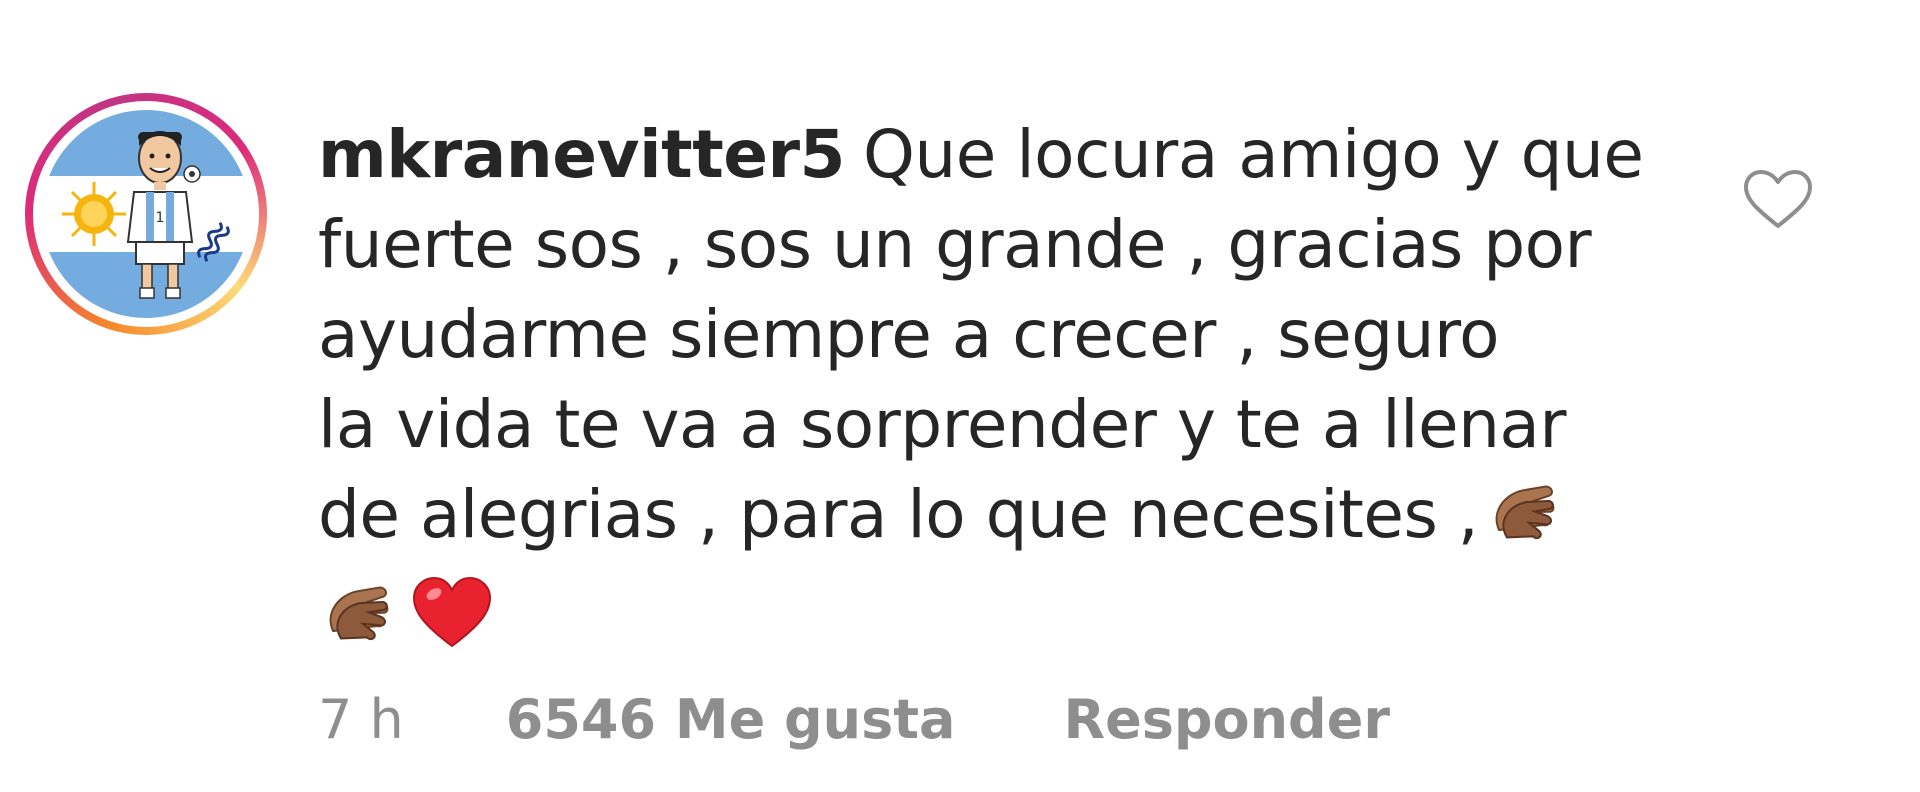  What do you see at coordinates (1778, 200) in the screenshot?
I see `heart-outline-icon` at bounding box center [1778, 200].